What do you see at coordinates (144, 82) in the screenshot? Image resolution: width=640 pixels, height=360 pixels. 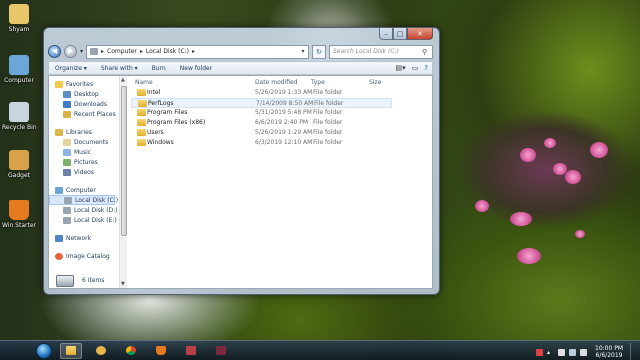 I see `column-name: Name` at bounding box center [144, 82].